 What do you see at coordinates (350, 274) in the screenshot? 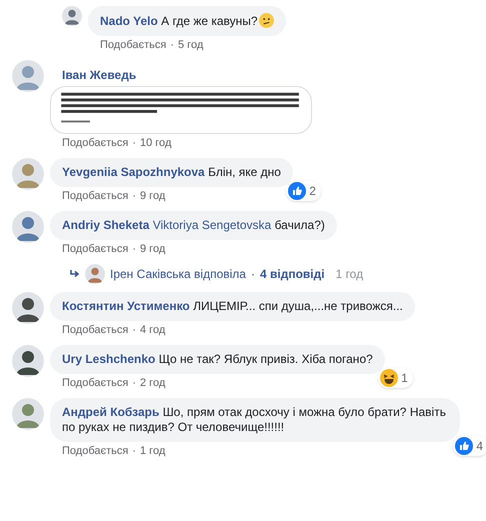
I see `replies-time: 1 год` at bounding box center [350, 274].